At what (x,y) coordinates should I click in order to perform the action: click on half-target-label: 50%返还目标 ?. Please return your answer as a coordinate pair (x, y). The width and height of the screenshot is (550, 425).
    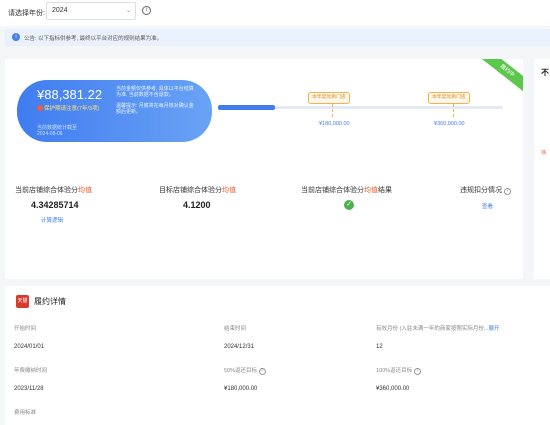
    Looking at the image, I should click on (245, 370).